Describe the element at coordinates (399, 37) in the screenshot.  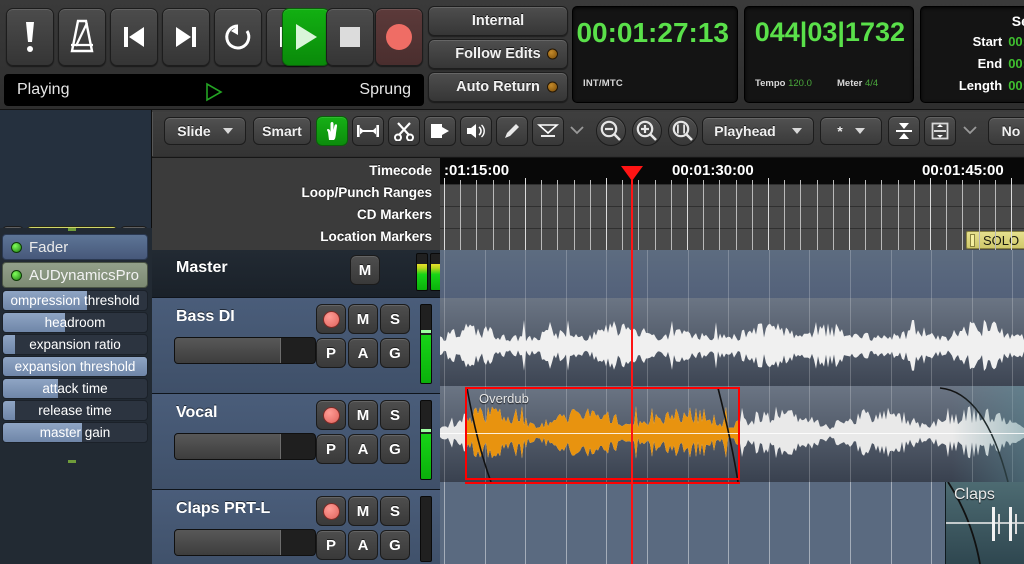
I see `record-button` at that location.